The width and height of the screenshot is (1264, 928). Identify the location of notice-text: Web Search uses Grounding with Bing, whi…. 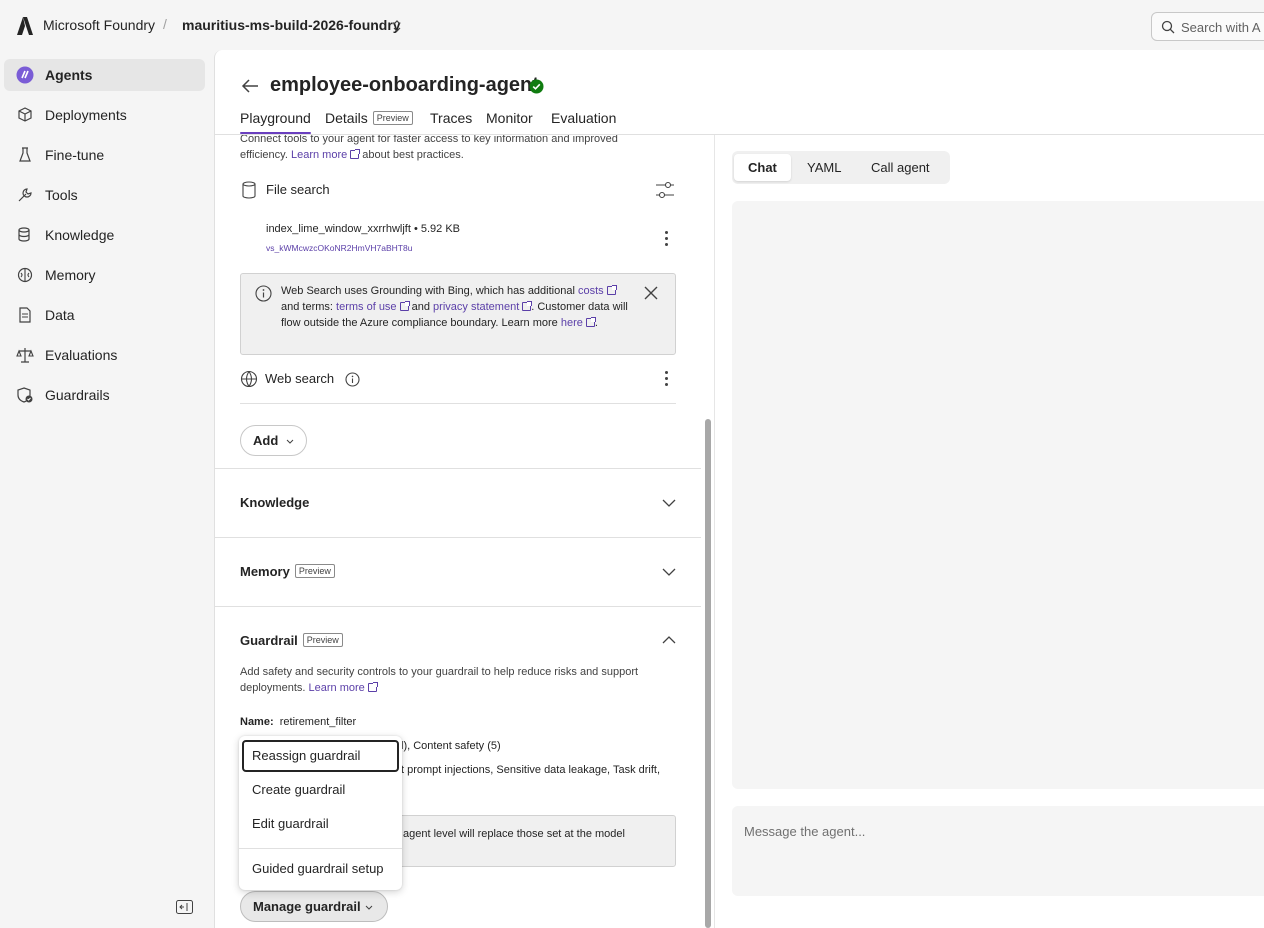
(454, 307).